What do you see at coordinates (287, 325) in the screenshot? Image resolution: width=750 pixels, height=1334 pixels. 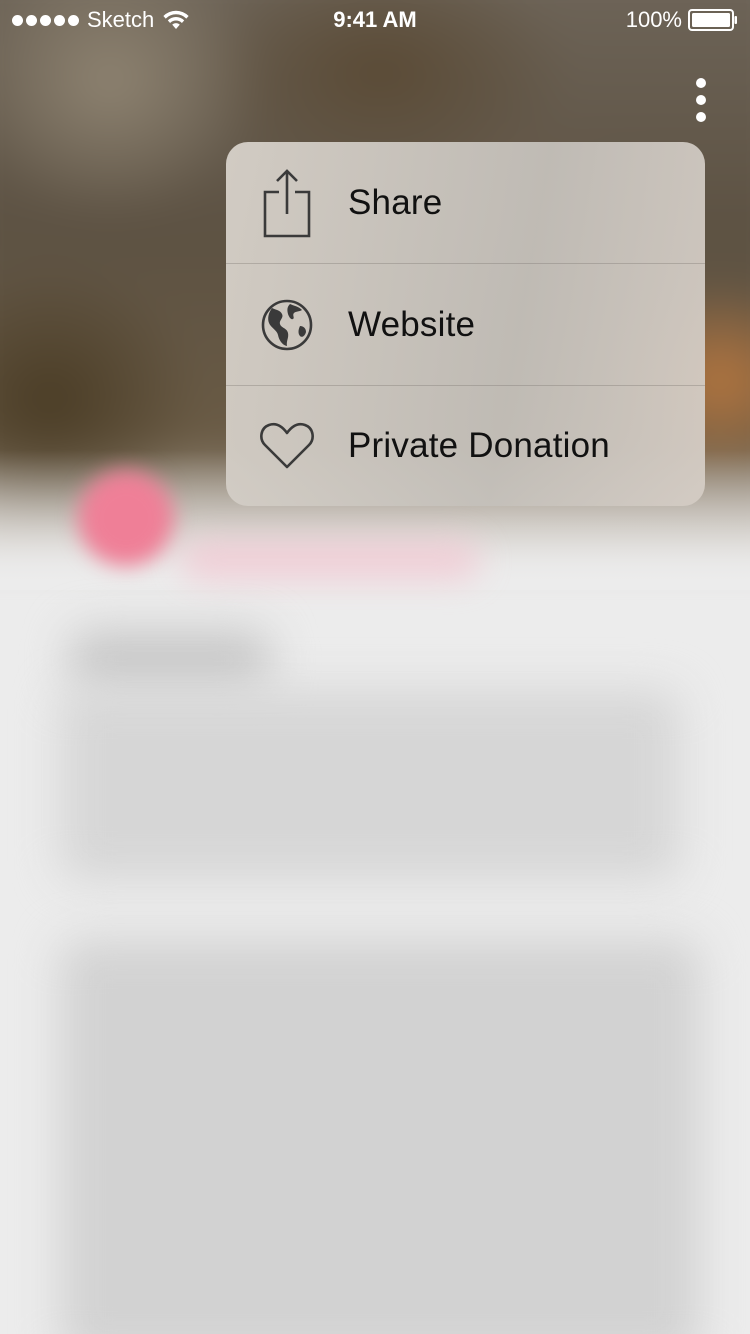 I see `globe-icon` at bounding box center [287, 325].